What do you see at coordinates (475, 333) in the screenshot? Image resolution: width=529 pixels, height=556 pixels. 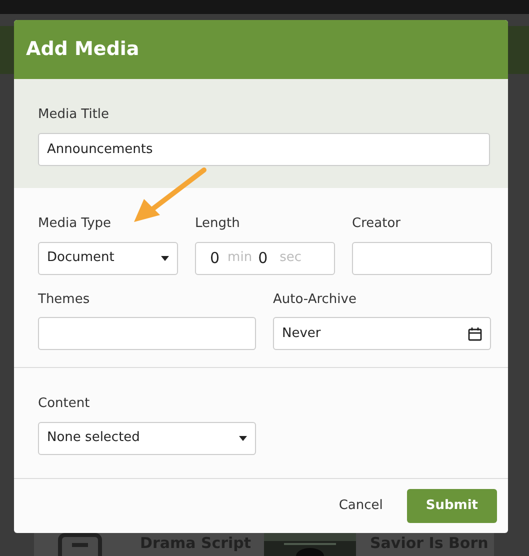 I see `calendar-icon` at bounding box center [475, 333].